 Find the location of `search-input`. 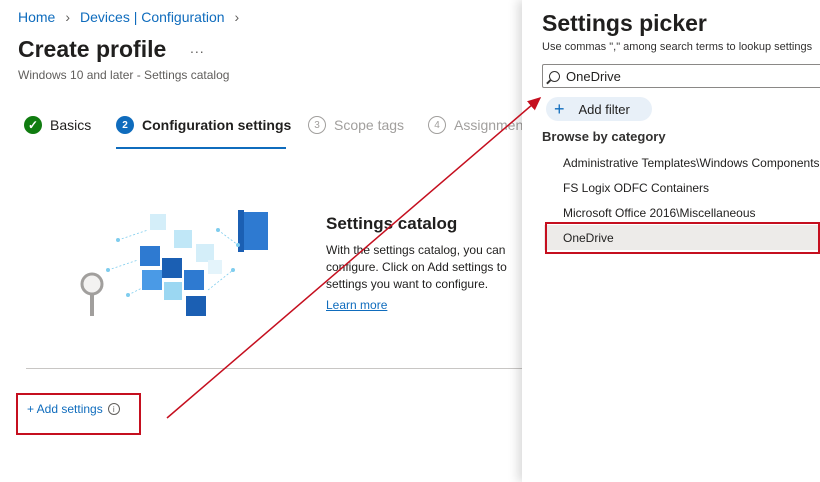

search-input is located at coordinates (681, 76).